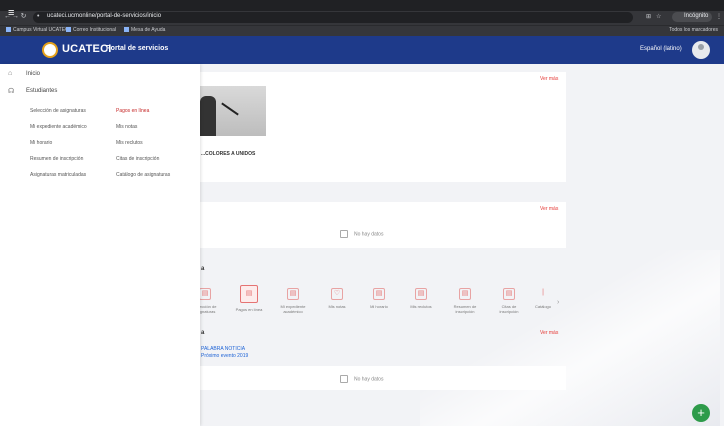 The height and width of the screenshot is (426, 724). I want to click on sidebar-link: Citas de inscripción, so click(137, 159).